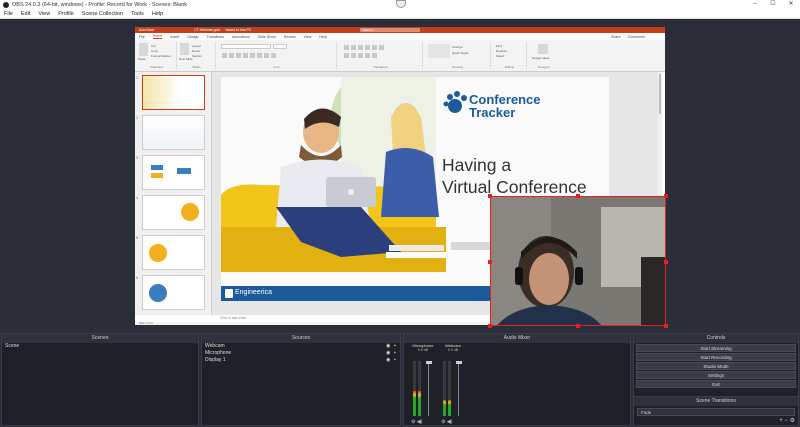 The image size is (800, 427). What do you see at coordinates (174, 37) in the screenshot?
I see `ppt-tab-insert: Insert` at bounding box center [174, 37].